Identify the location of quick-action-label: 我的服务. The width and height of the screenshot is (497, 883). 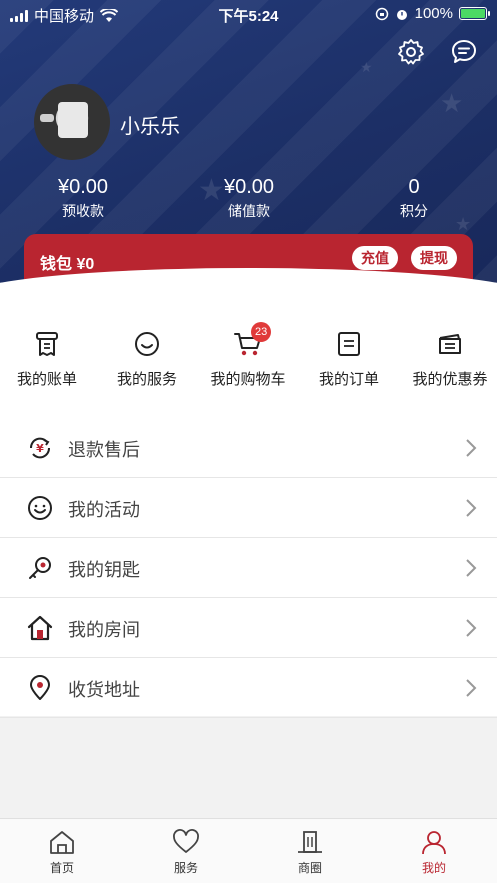
(146, 379).